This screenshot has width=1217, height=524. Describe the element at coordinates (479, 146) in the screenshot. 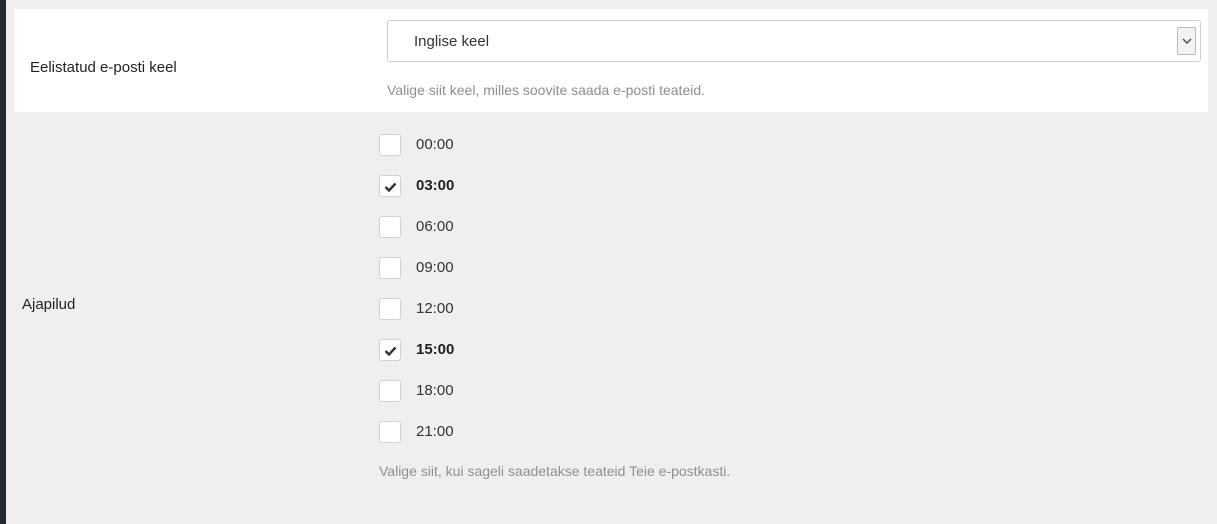

I see `time-slot-0000: 00:00` at that location.